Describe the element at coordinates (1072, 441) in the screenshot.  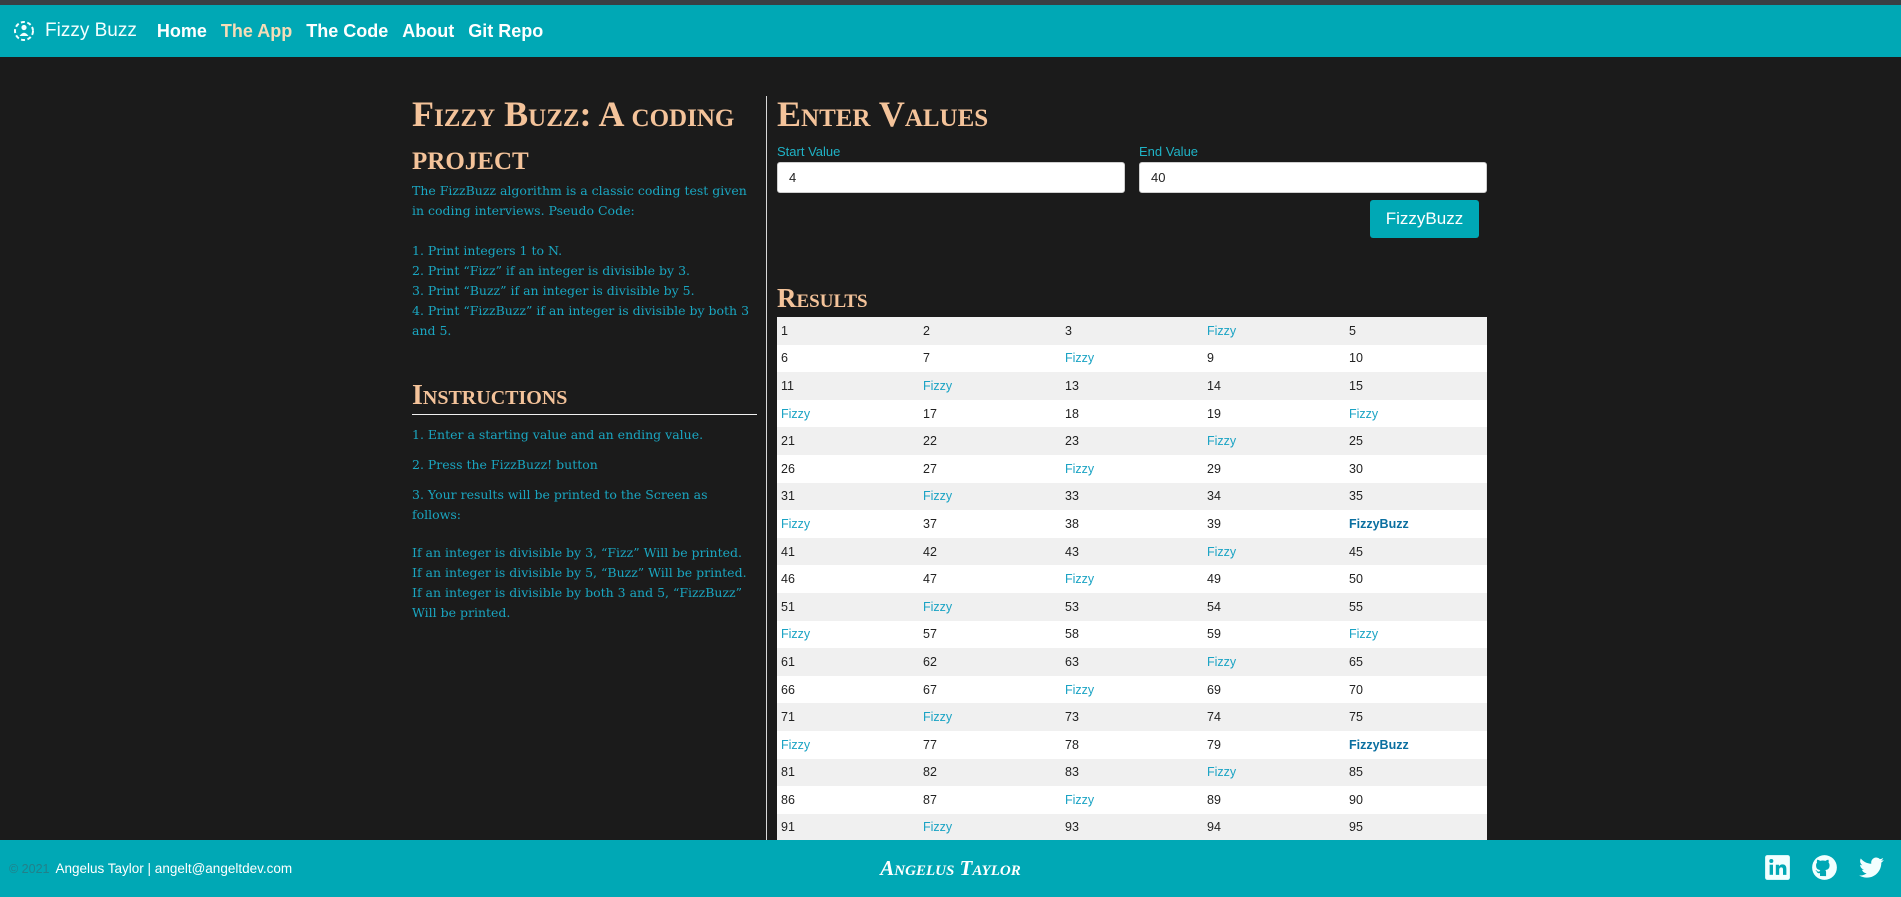
I see `table-cell: 23` at that location.